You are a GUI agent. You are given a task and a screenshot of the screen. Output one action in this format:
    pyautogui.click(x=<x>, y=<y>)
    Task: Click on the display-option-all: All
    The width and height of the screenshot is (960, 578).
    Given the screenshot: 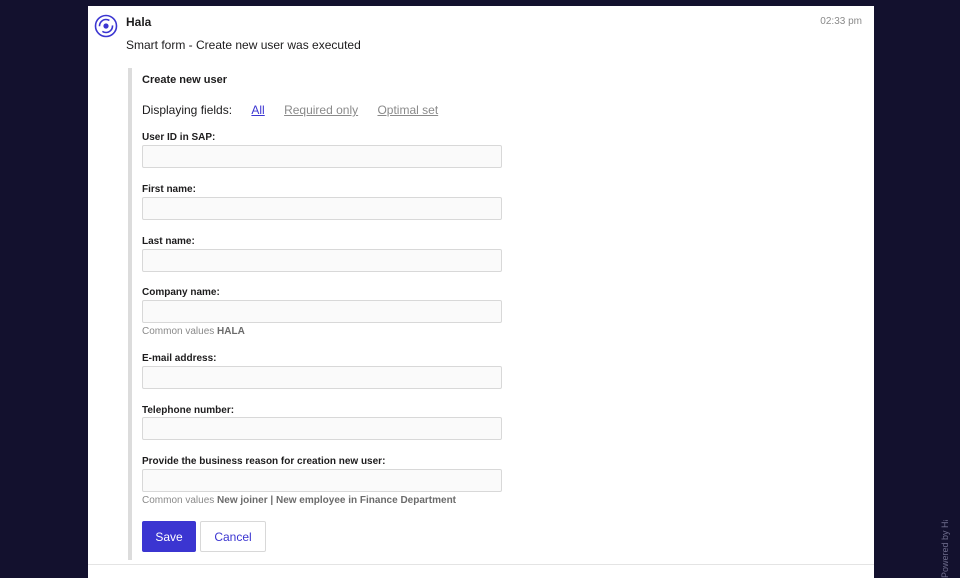 What is the action you would take?
    pyautogui.click(x=257, y=110)
    